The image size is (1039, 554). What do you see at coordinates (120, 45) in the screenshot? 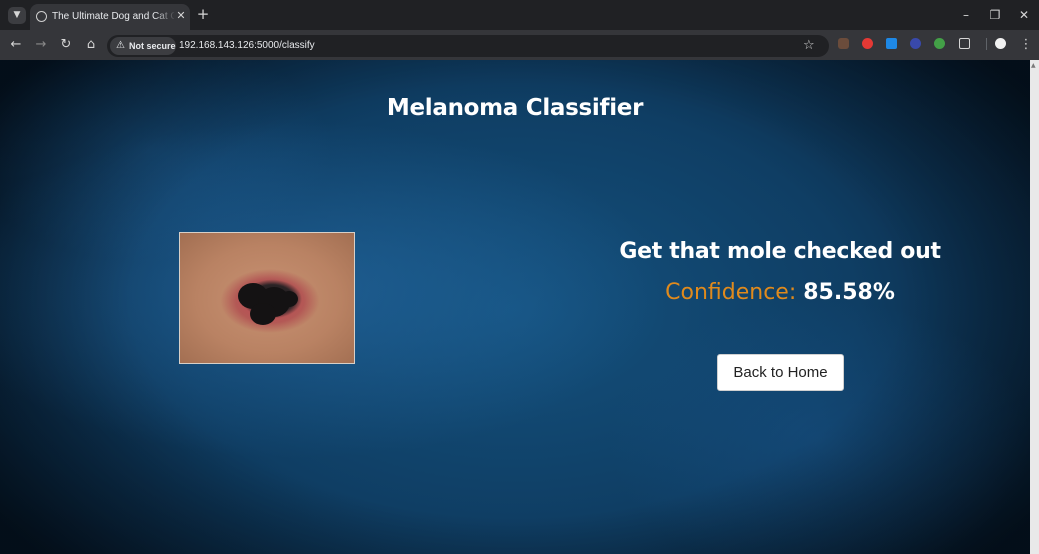
I see `warning-icon: ⚠` at bounding box center [120, 45].